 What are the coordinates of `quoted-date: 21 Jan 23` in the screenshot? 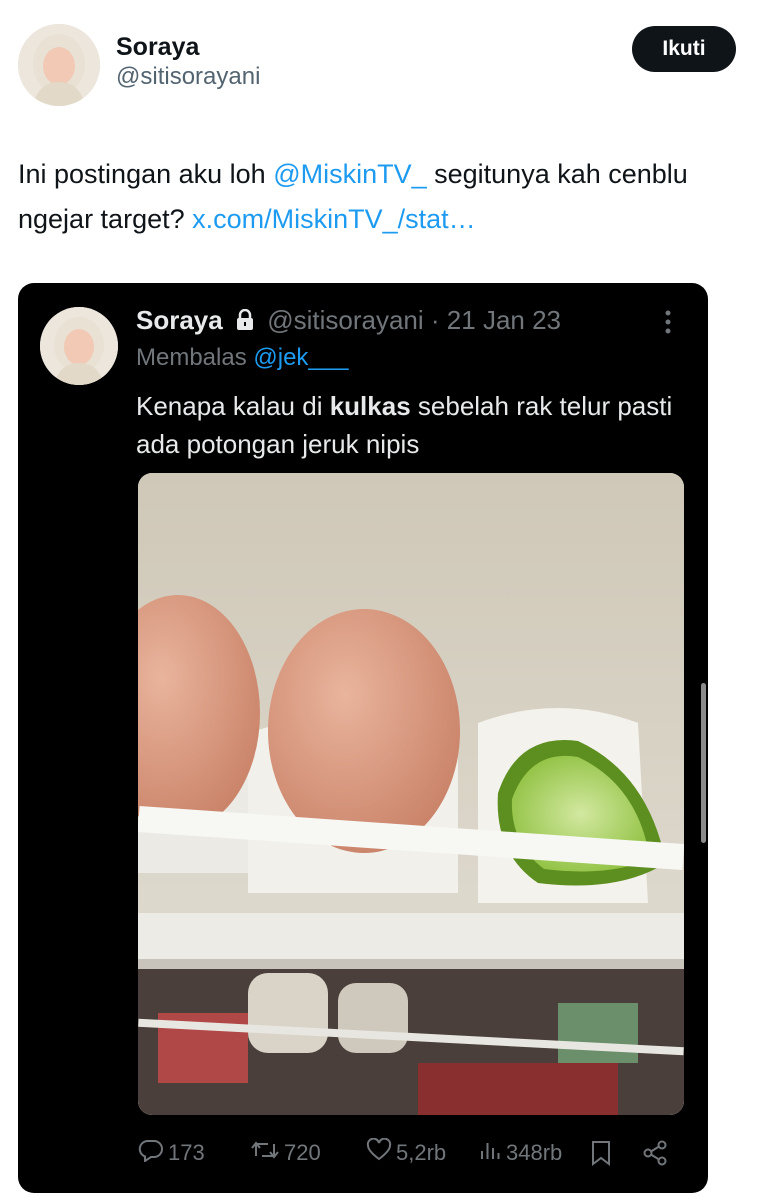 It's located at (504, 320).